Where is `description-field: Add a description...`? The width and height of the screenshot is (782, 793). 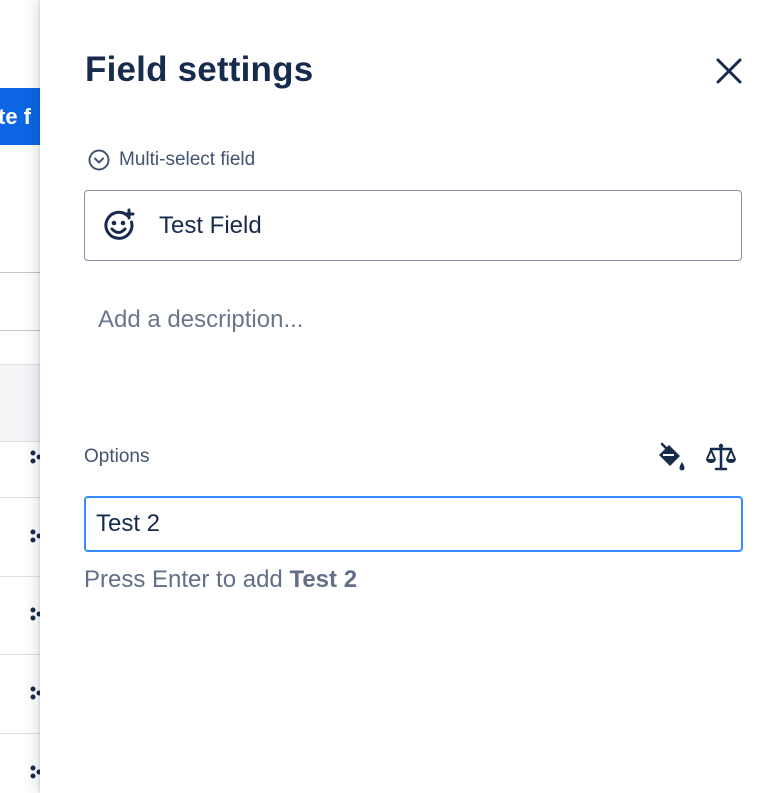 description-field: Add a description... is located at coordinates (200, 320).